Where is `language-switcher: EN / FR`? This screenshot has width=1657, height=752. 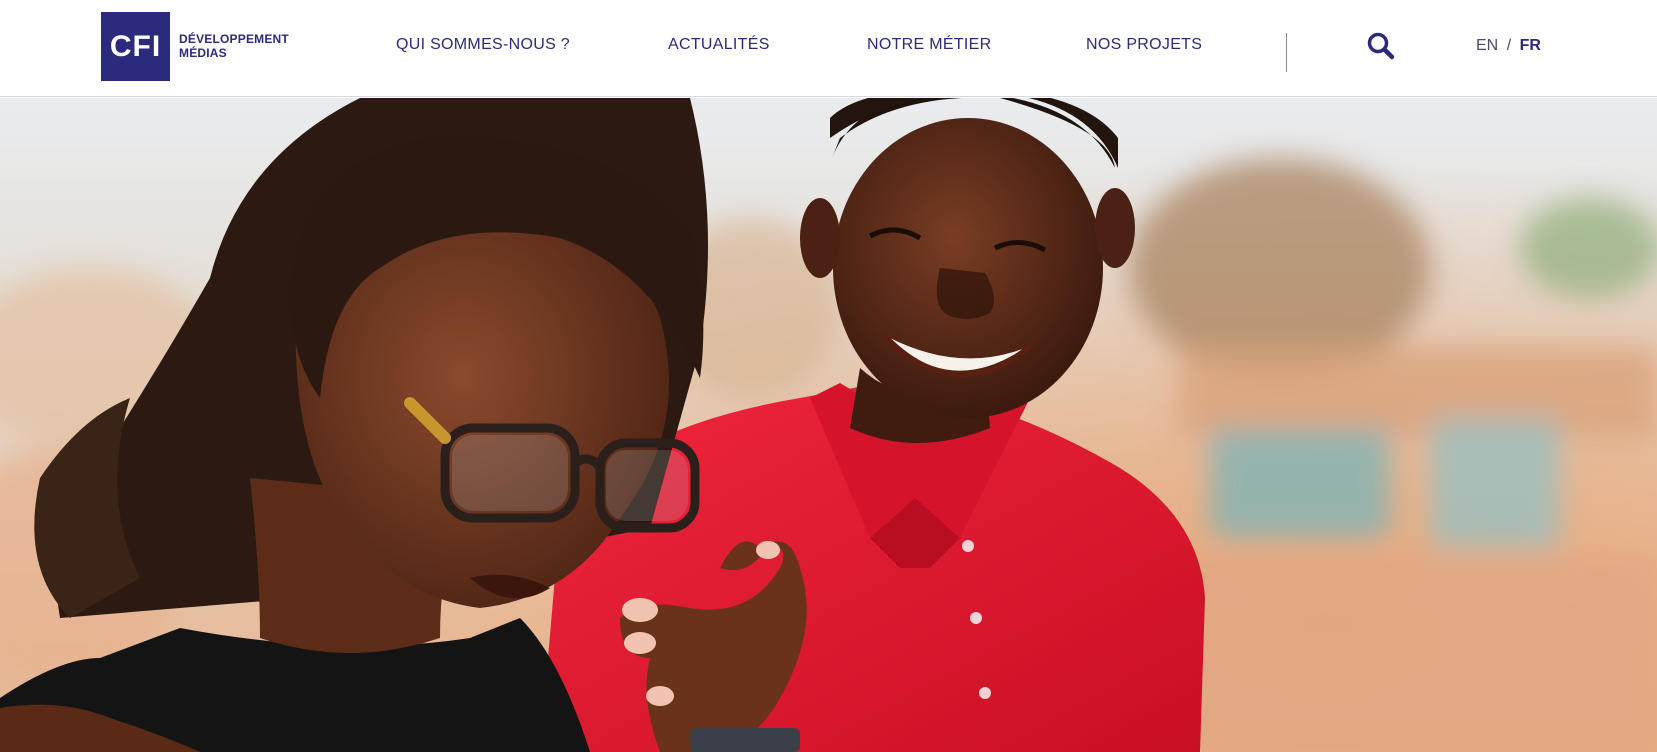 language-switcher: EN / FR is located at coordinates (1508, 46).